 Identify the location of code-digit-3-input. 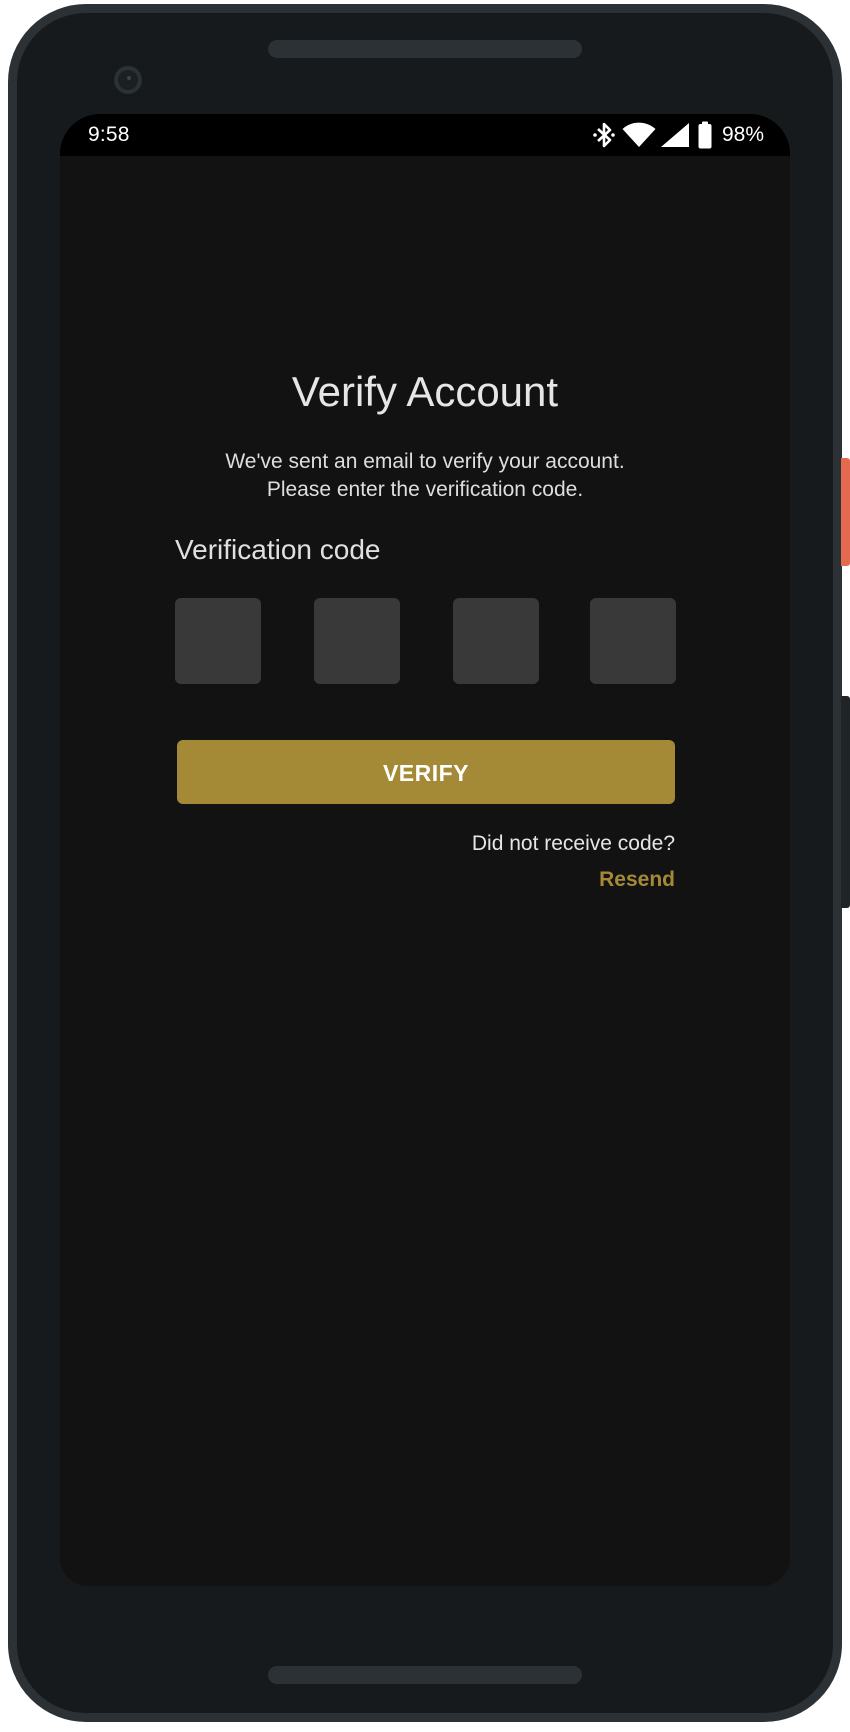
(496, 641).